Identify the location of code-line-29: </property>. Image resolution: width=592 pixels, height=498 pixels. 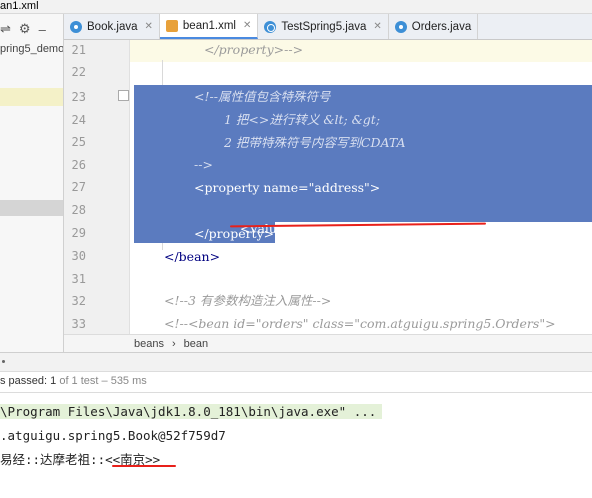
(234, 234).